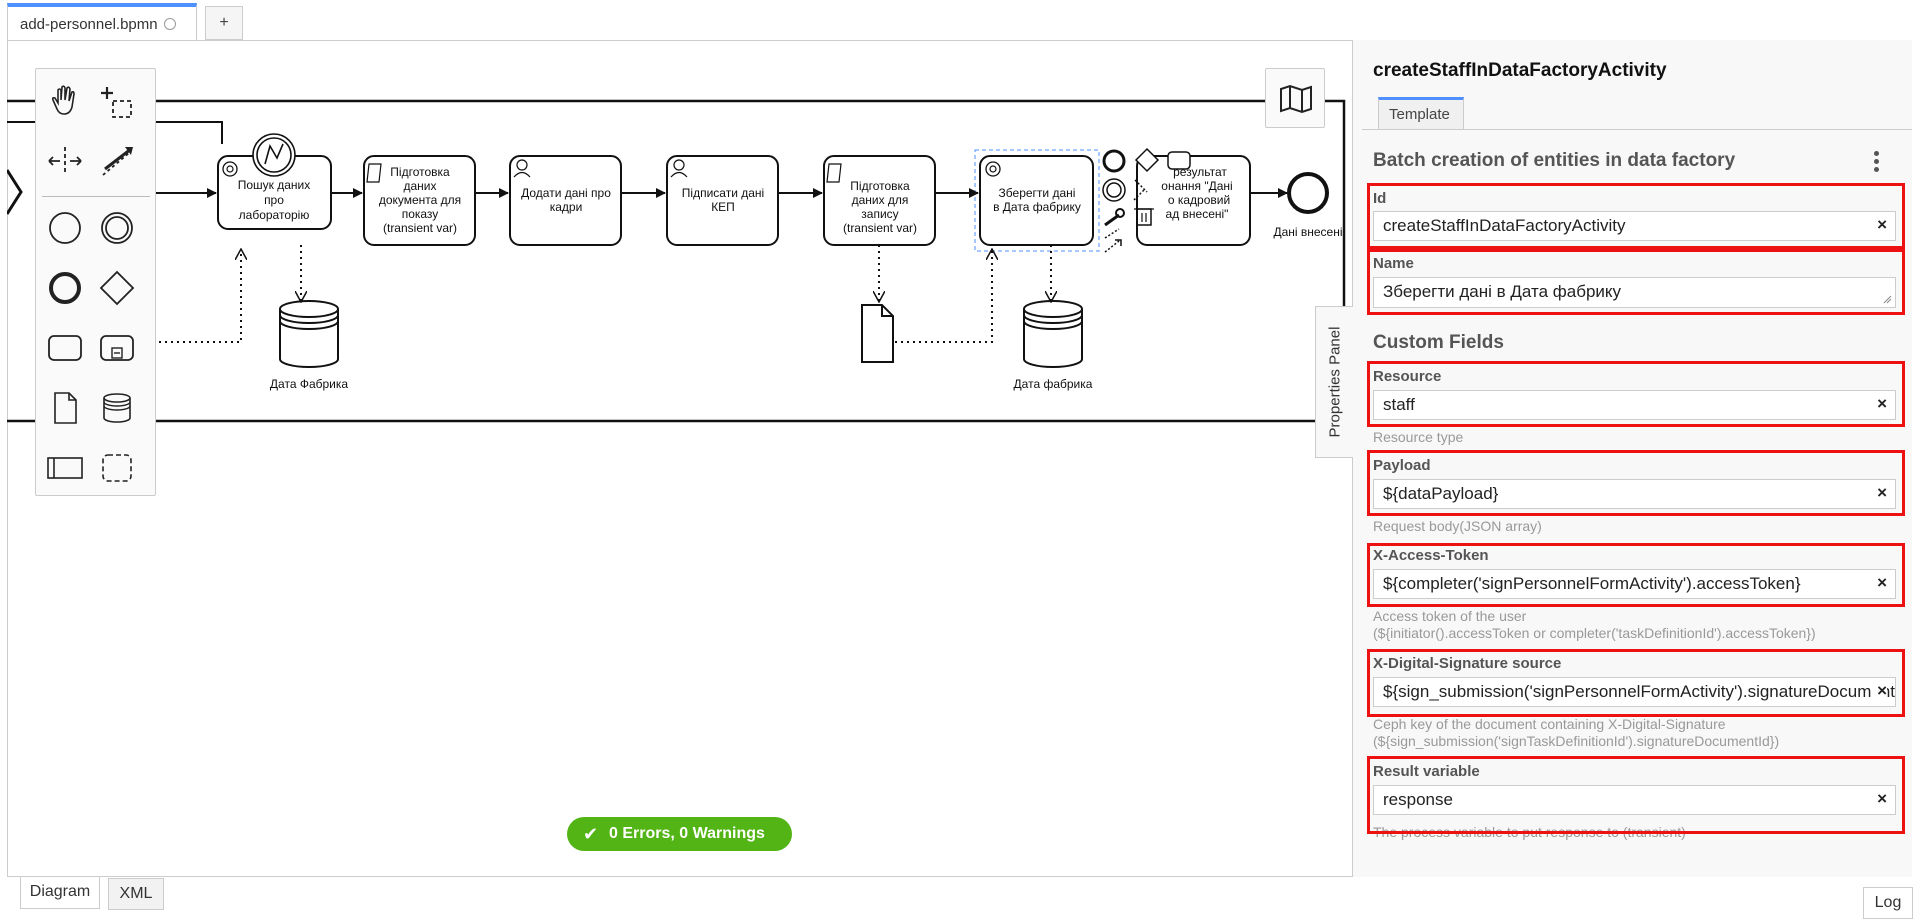  I want to click on linting-status-text: 0 Errors, 0 Warnings, so click(687, 833).